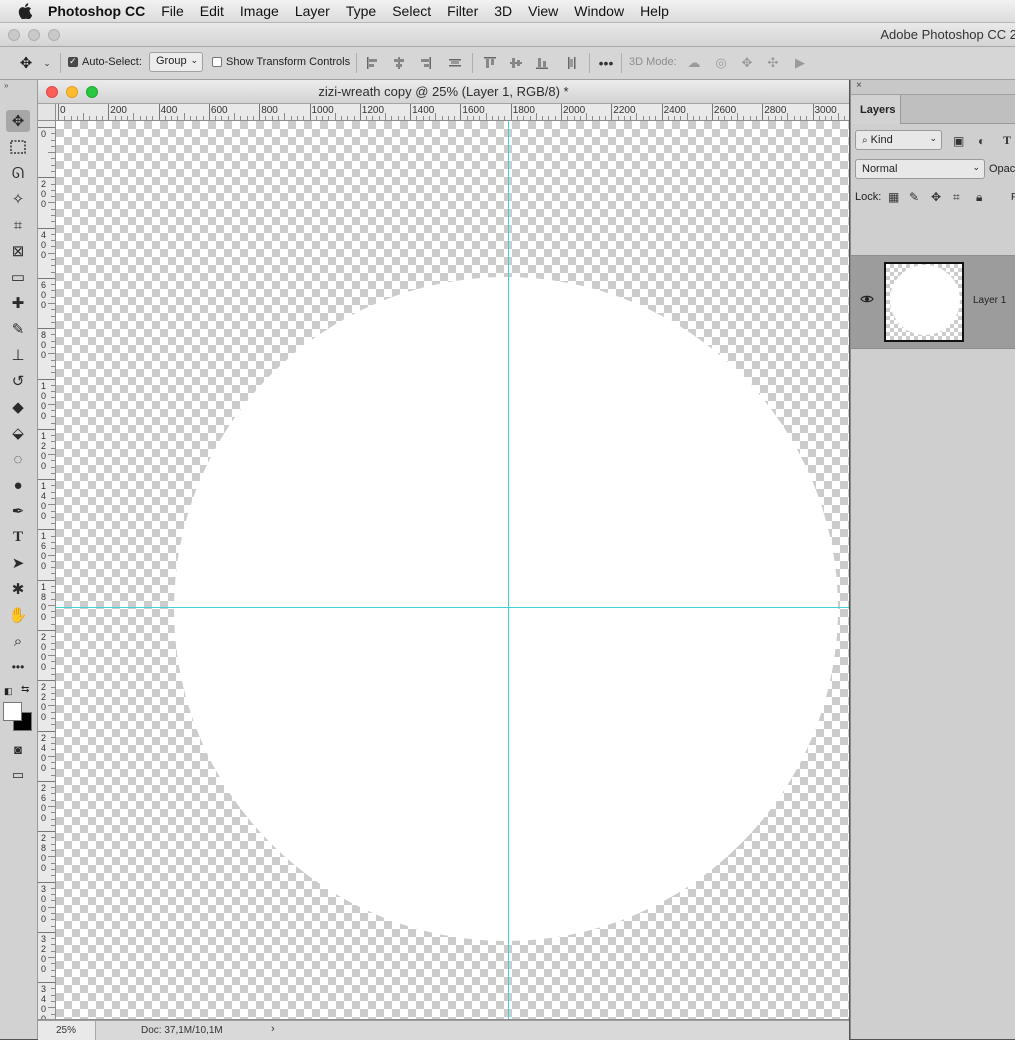  I want to click on 3d-camera-icon: ▶, so click(800, 63).